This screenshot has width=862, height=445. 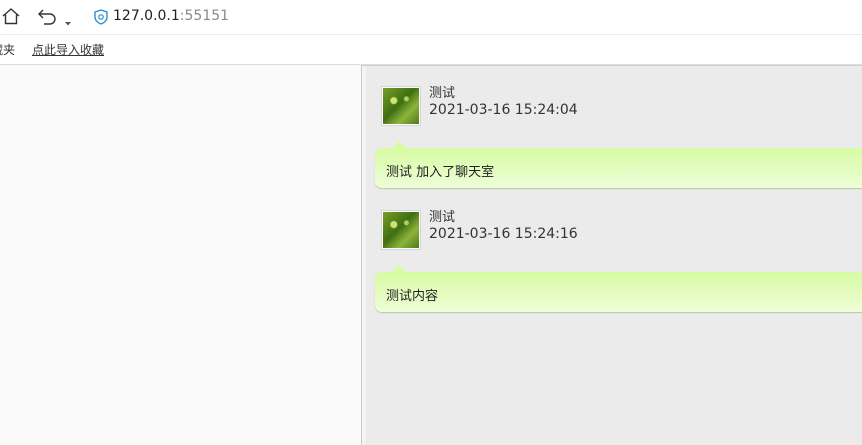 What do you see at coordinates (618, 164) in the screenshot?
I see `message-bubble: 测试 加入了聊天室` at bounding box center [618, 164].